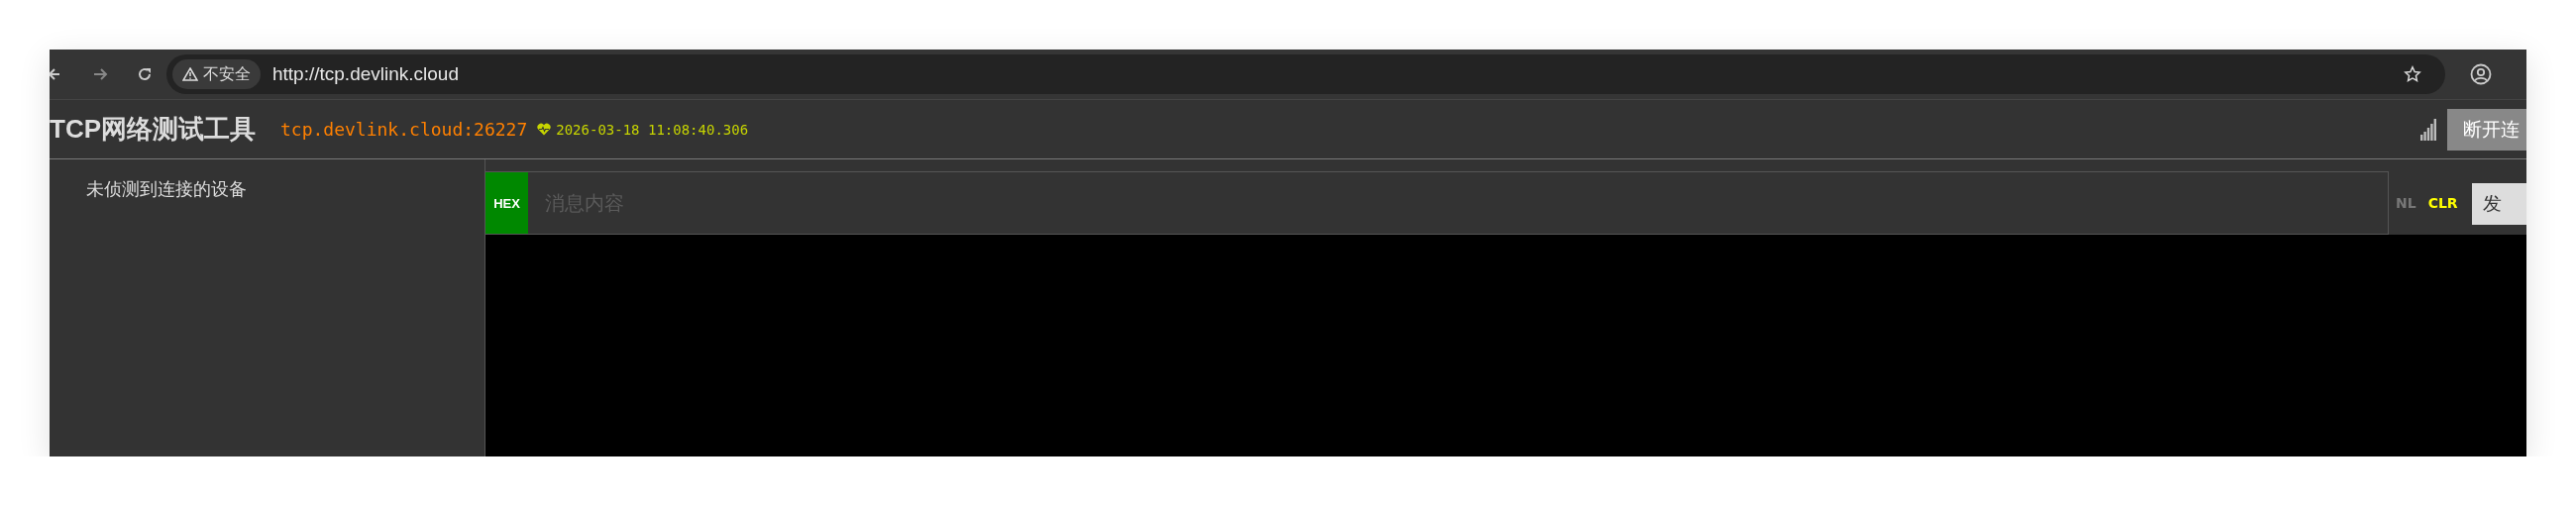 The width and height of the screenshot is (2576, 506). What do you see at coordinates (2499, 204) in the screenshot?
I see `send-button: 发` at bounding box center [2499, 204].